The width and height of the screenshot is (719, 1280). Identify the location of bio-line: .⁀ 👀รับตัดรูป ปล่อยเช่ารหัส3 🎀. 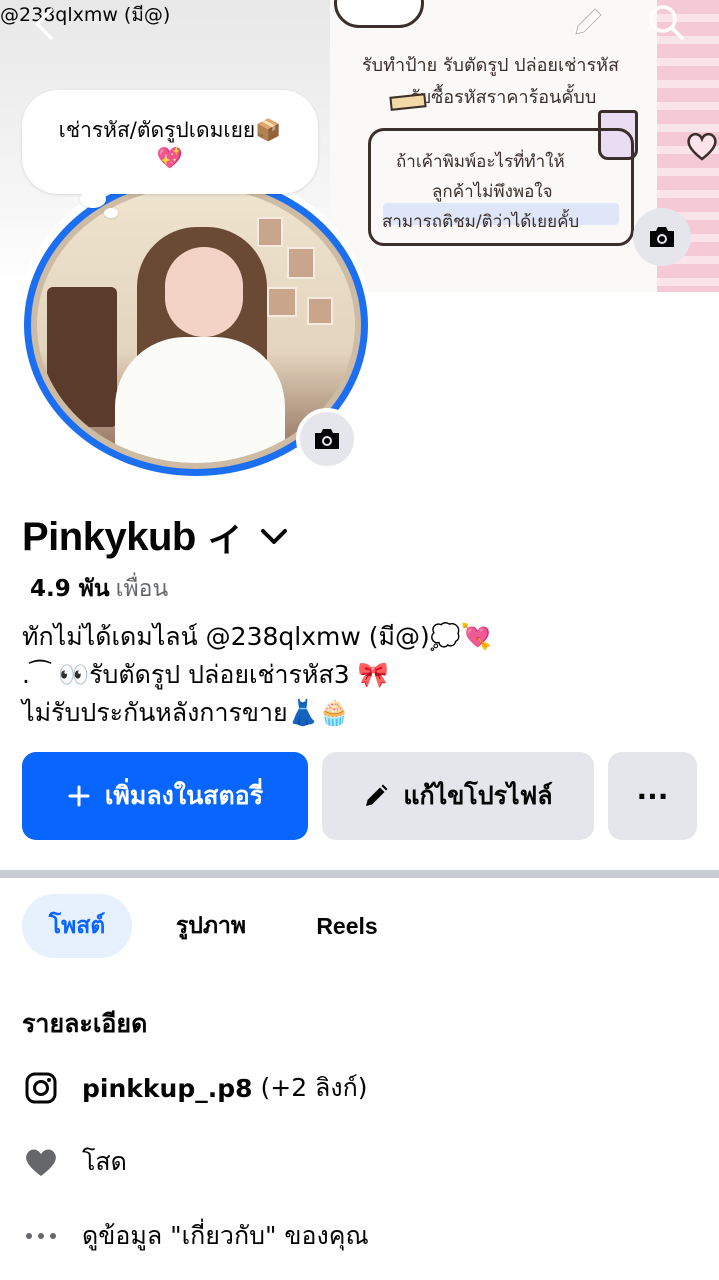
(205, 674).